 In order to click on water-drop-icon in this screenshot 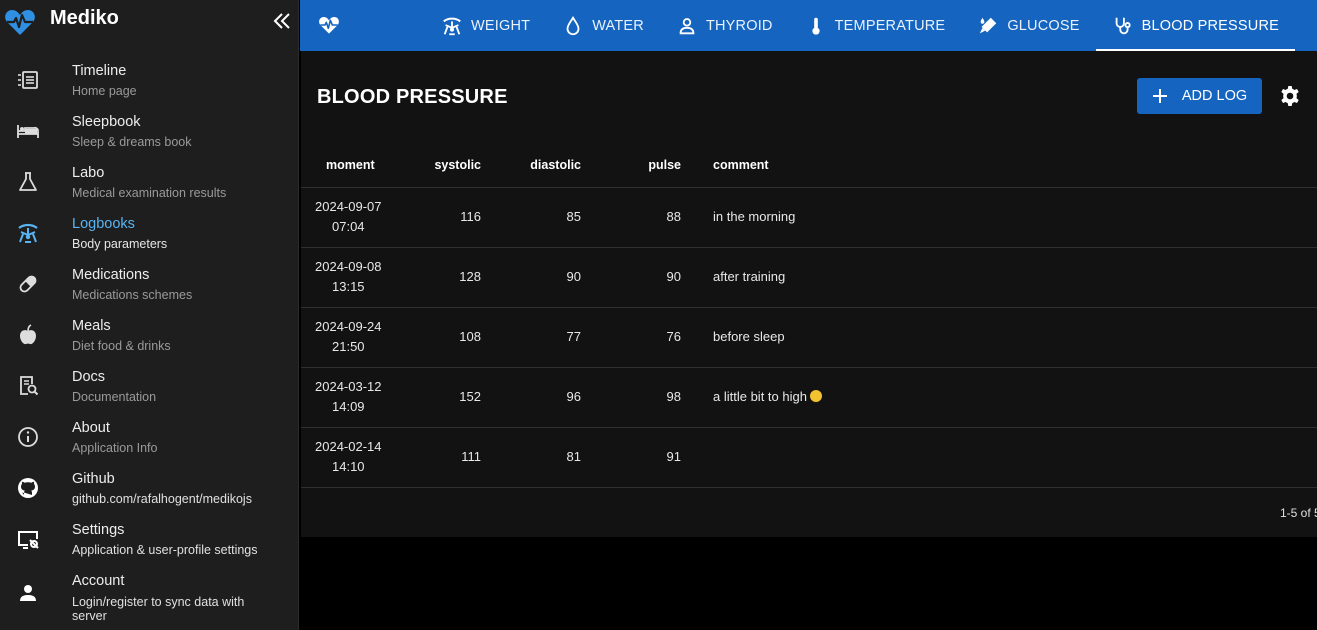, I will do `click(573, 25)`.